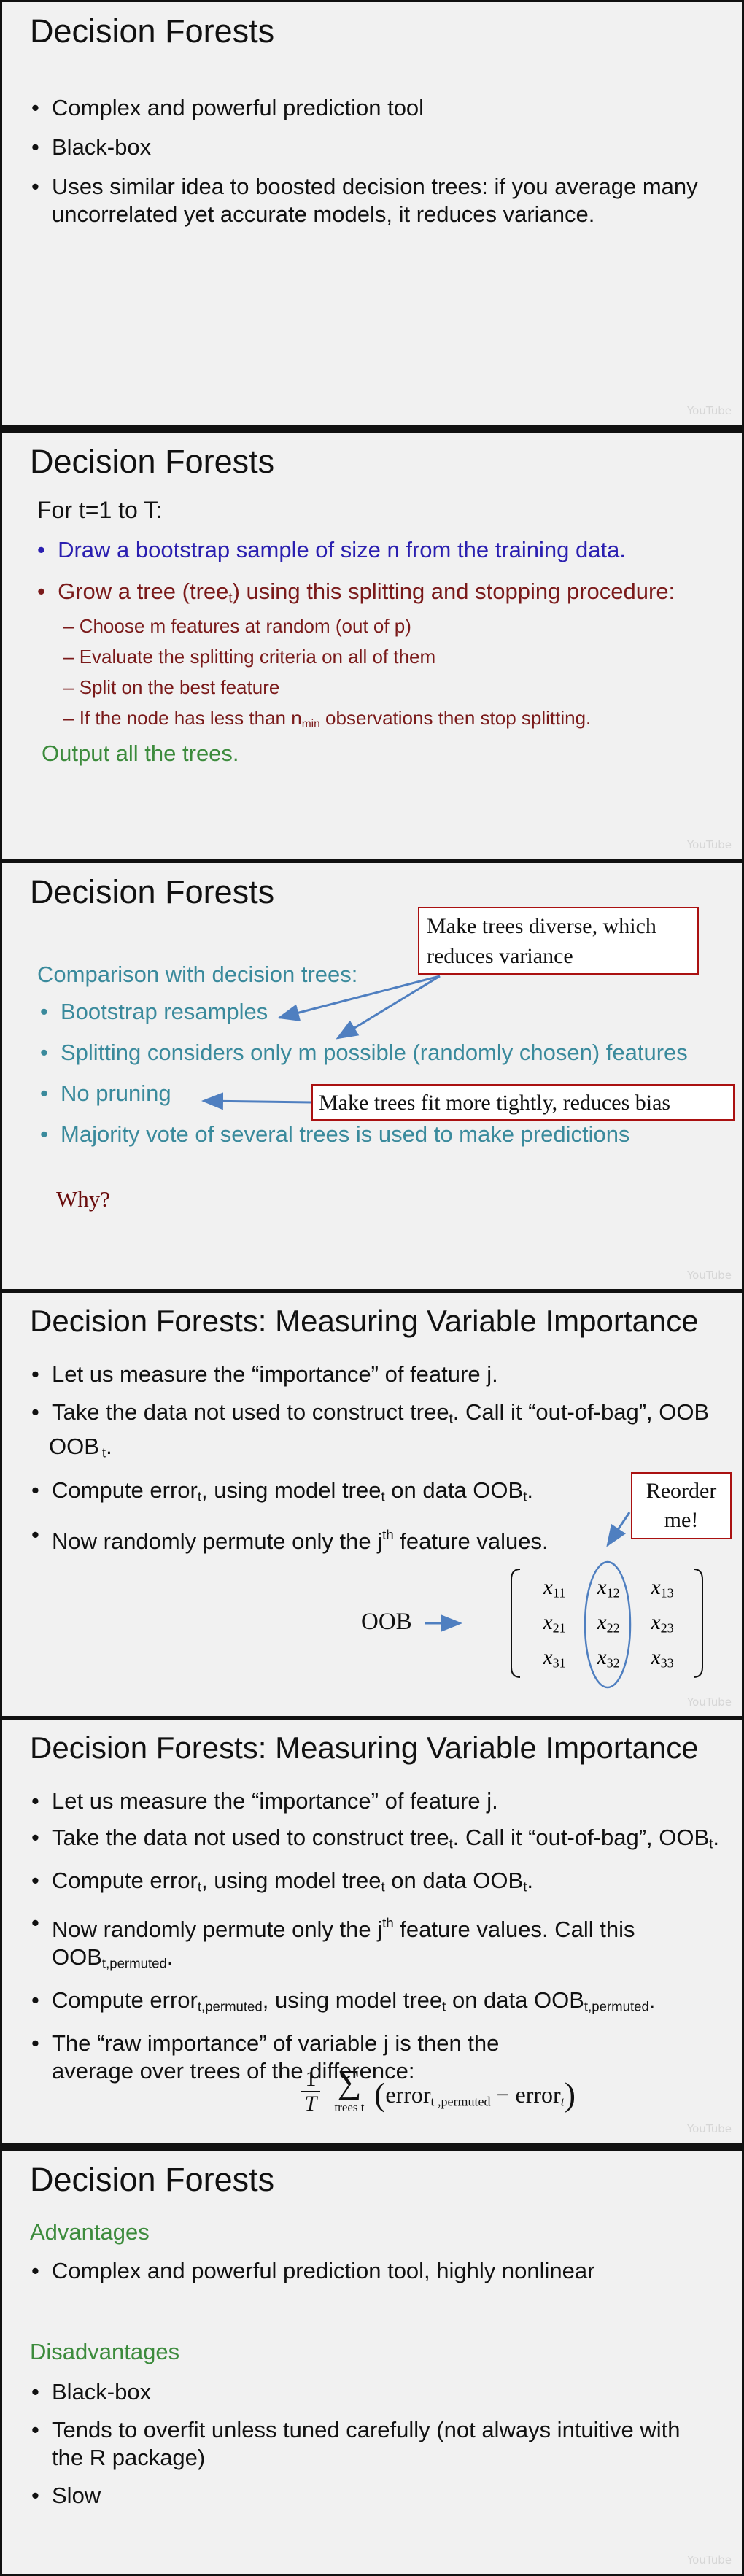  What do you see at coordinates (662, 1623) in the screenshot?
I see `matrix-cell: x23` at bounding box center [662, 1623].